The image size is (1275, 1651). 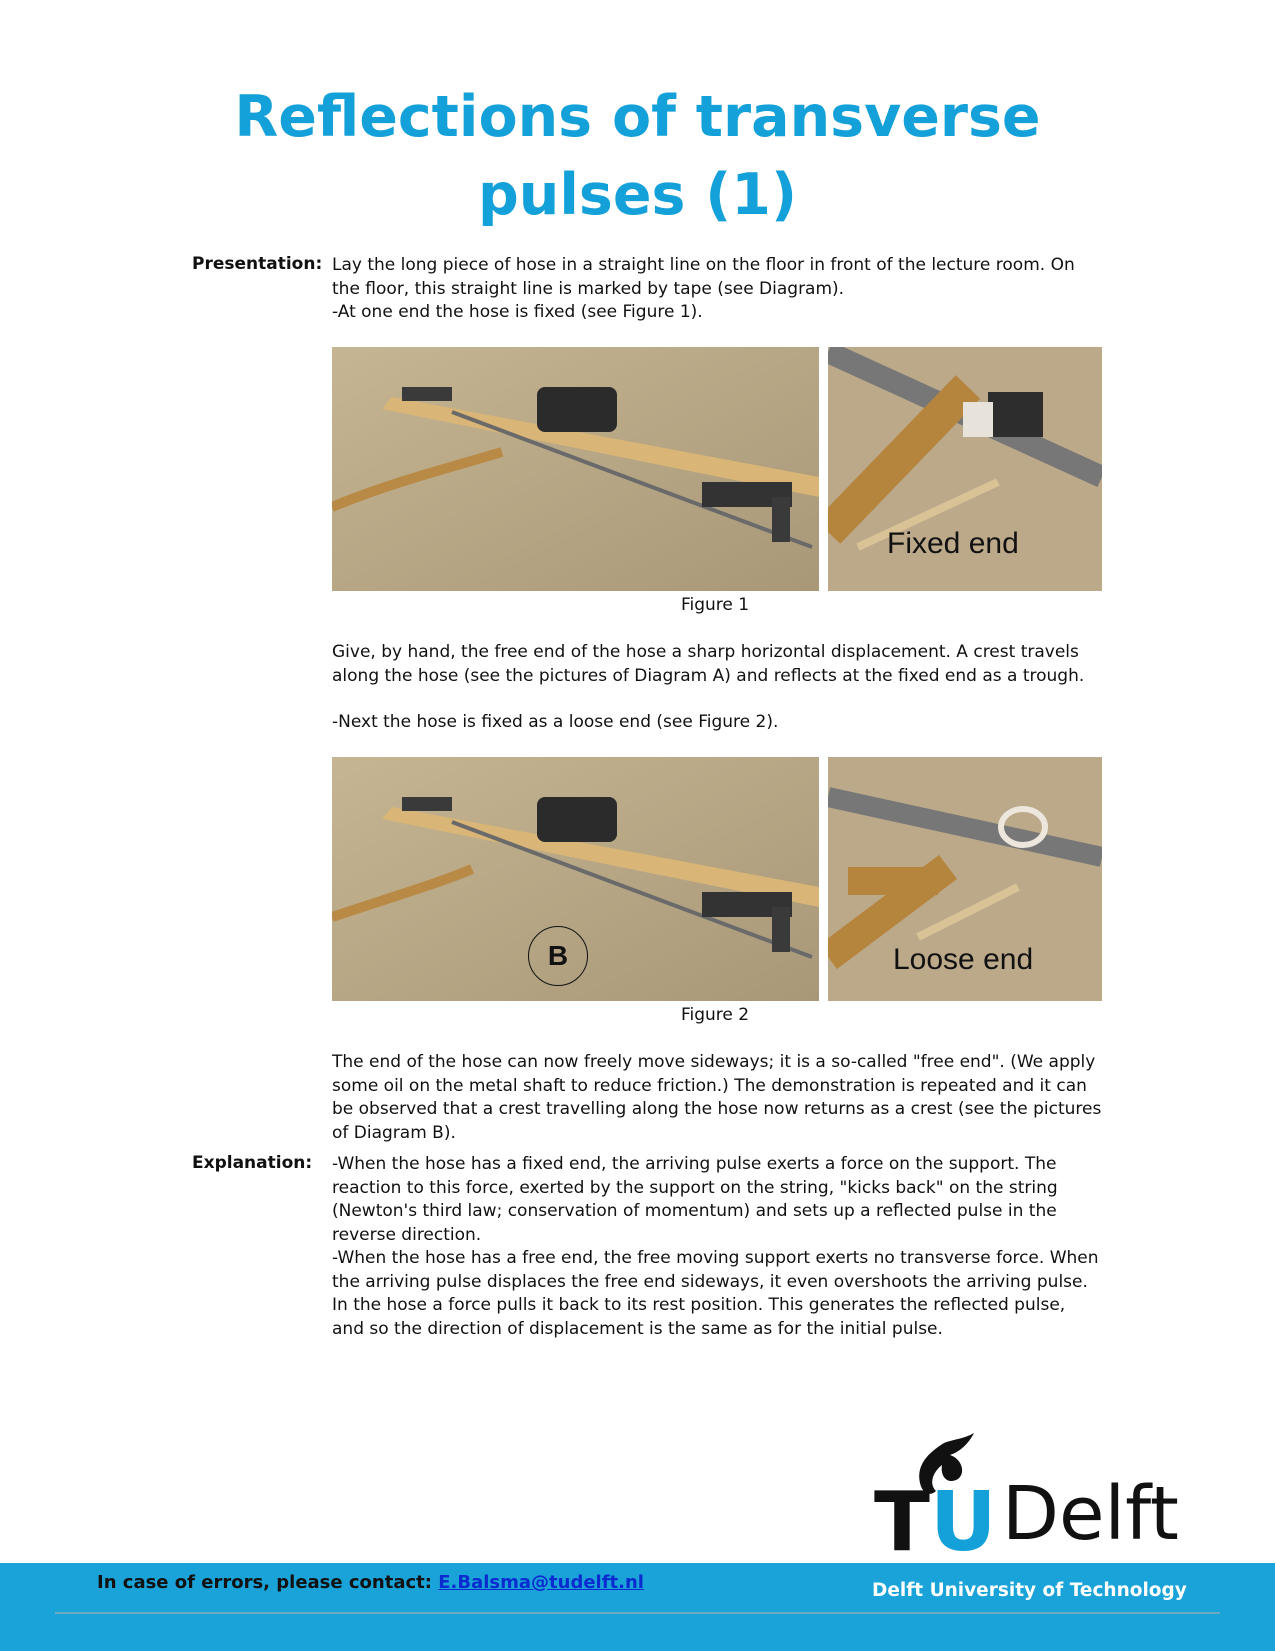 I want to click on fixed-end-photo-caption: Fixed end, so click(x=953, y=543).